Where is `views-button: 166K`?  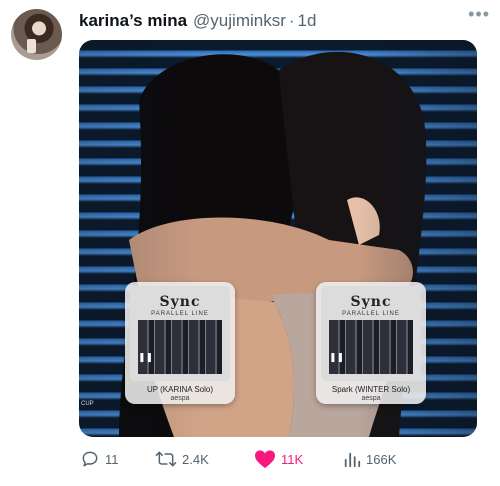 views-button: 166K is located at coordinates (369, 459).